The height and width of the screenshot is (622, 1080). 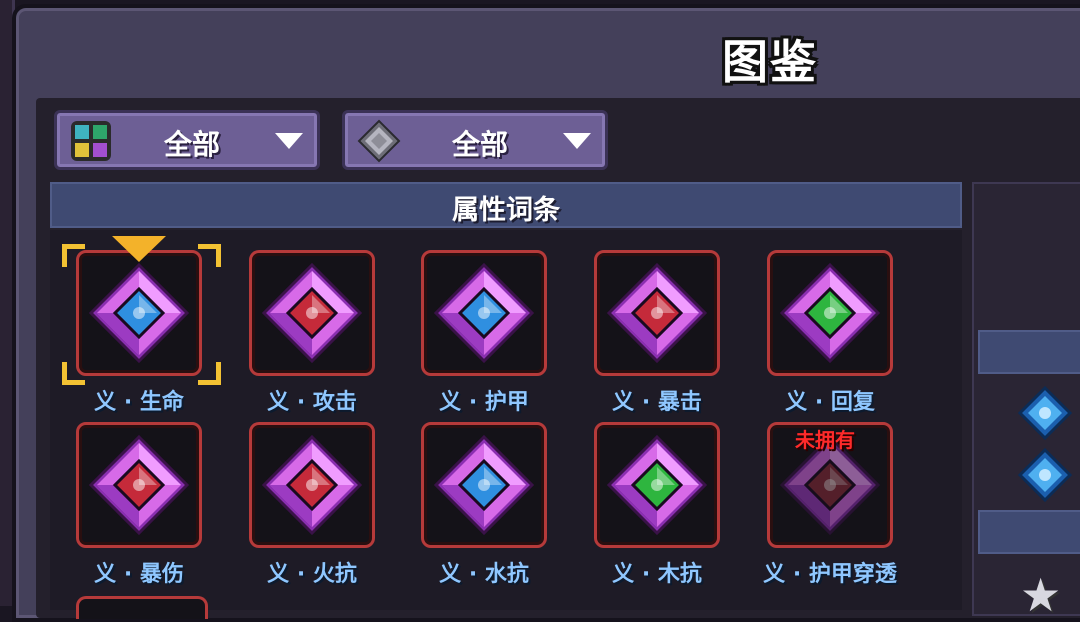 What do you see at coordinates (479, 144) in the screenshot?
I see `quality-filter-label: 全部` at bounding box center [479, 144].